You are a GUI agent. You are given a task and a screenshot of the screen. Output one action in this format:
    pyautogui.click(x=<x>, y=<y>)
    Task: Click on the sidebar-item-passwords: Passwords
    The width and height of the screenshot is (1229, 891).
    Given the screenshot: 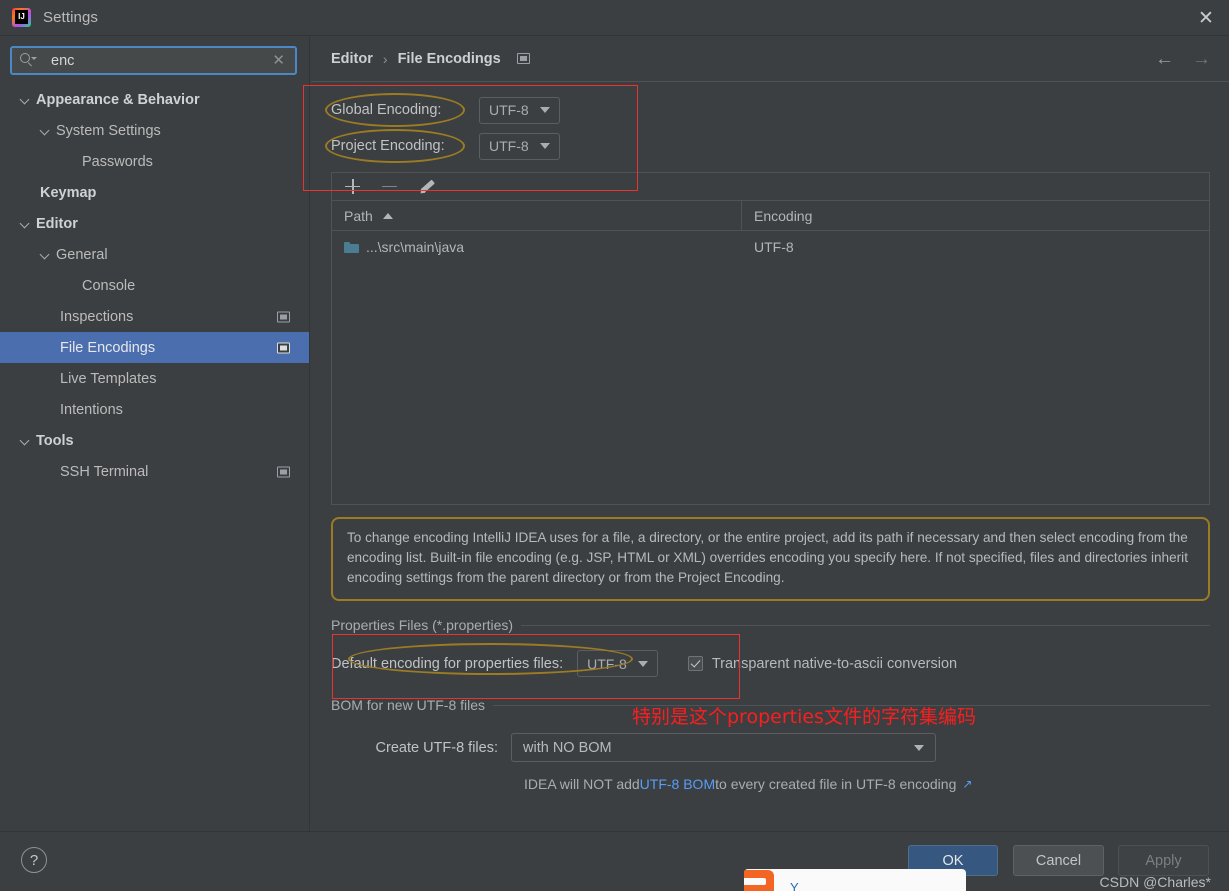 What is the action you would take?
    pyautogui.click(x=154, y=161)
    